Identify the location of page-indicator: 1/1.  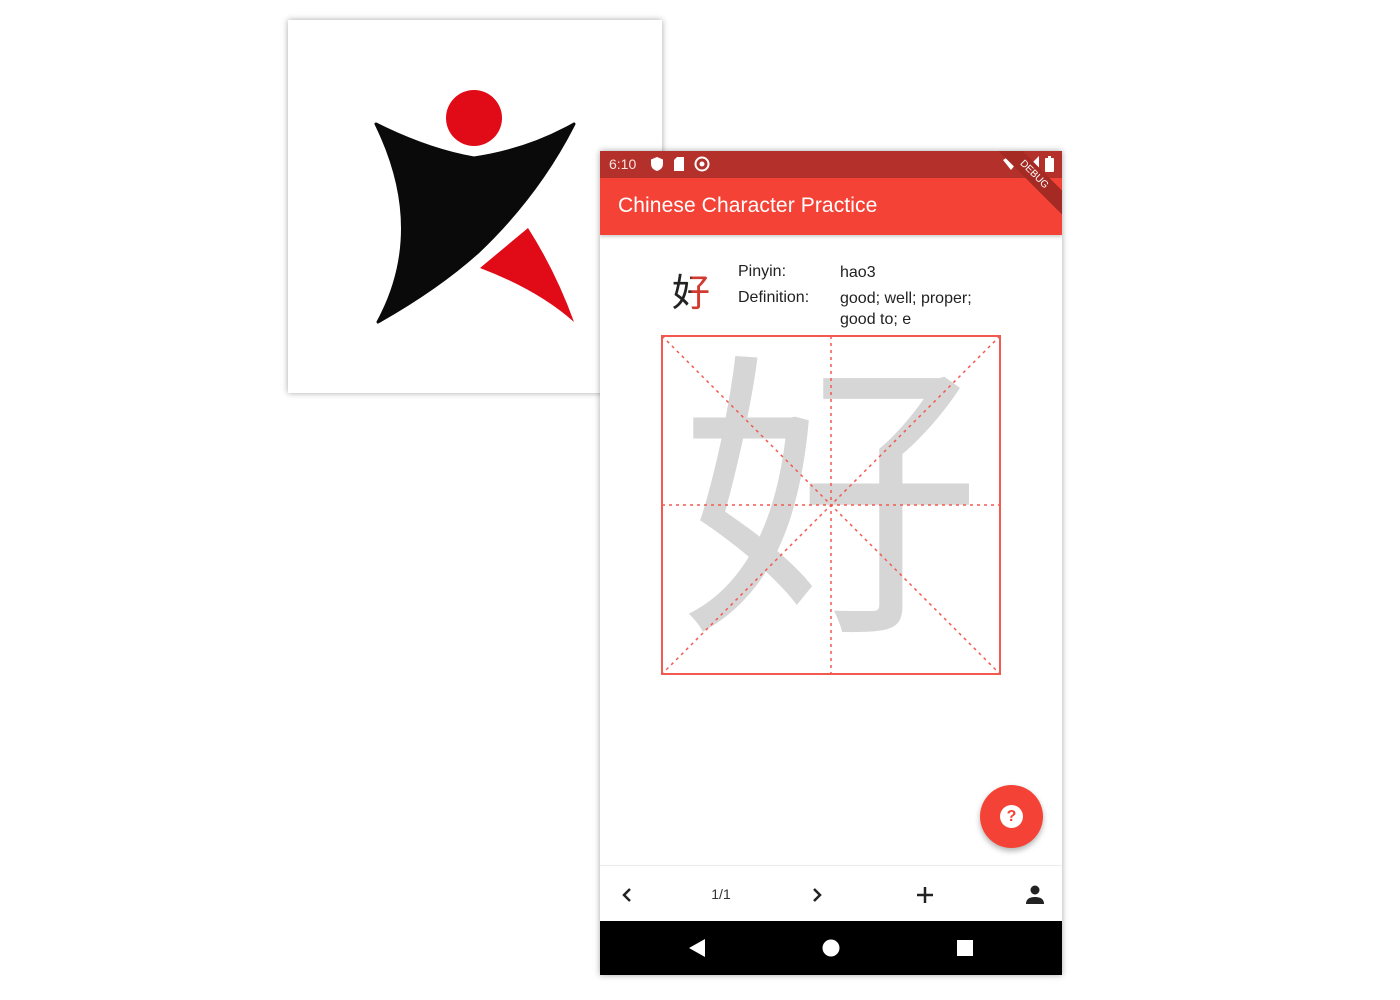
(721, 894).